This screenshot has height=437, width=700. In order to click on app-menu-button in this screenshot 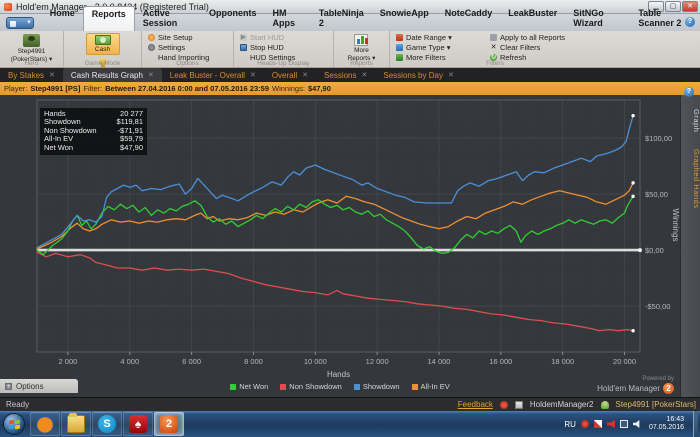, I will do `click(20, 23)`.